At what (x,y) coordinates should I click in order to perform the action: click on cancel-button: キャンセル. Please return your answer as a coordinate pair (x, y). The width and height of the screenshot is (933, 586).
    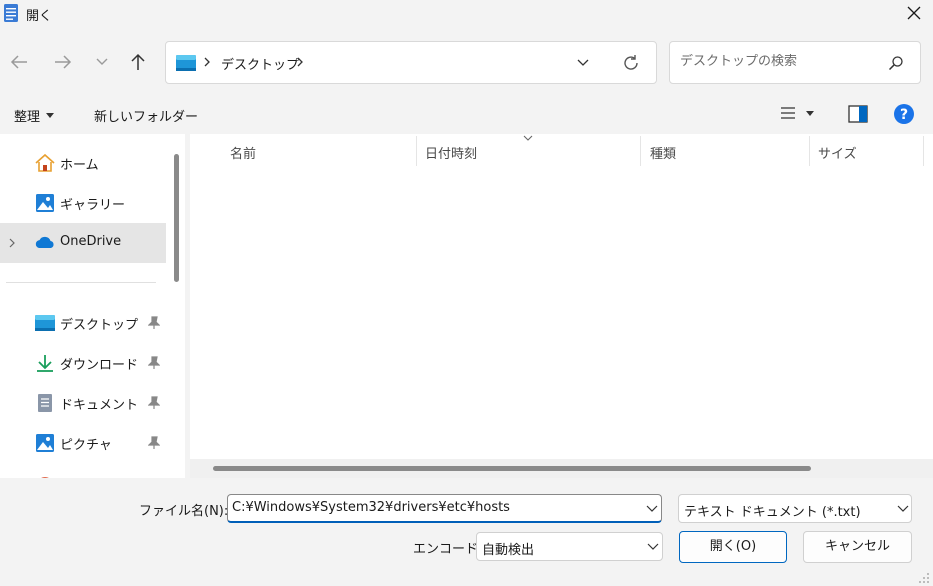
    Looking at the image, I should click on (857, 547).